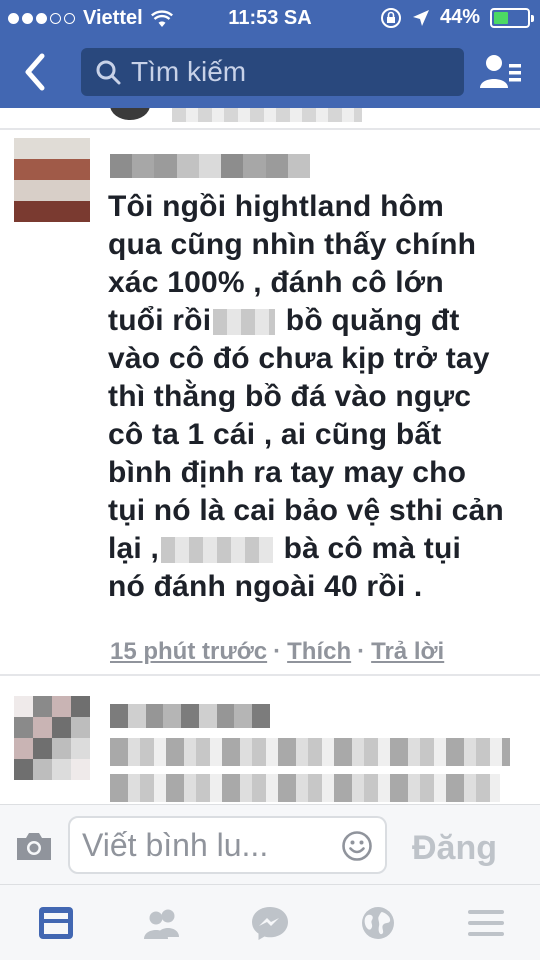 Image resolution: width=540 pixels, height=960 pixels. Describe the element at coordinates (378, 923) in the screenshot. I see `globe-icon` at that location.